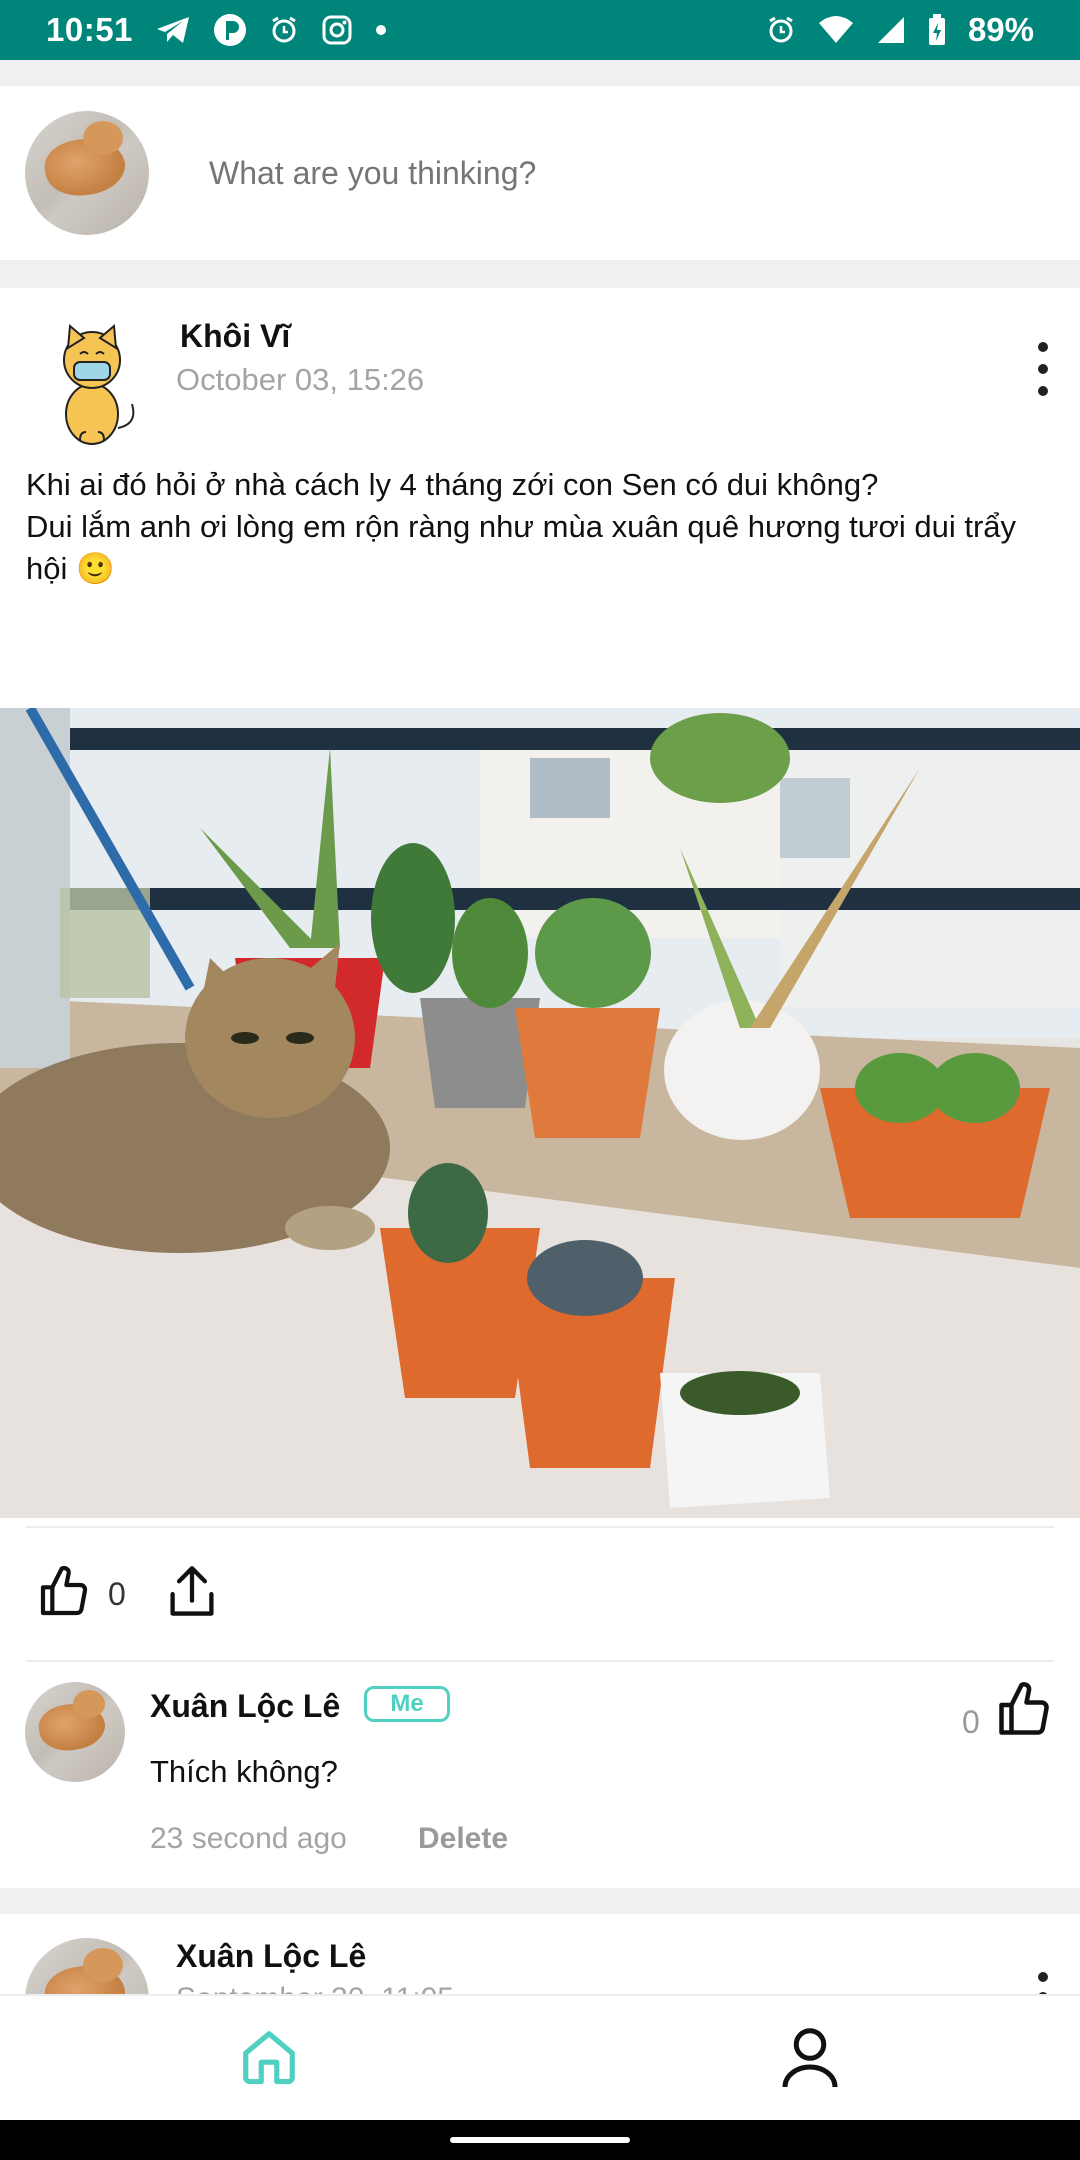  What do you see at coordinates (463, 1839) in the screenshot?
I see `delete-comment-button: Delete` at bounding box center [463, 1839].